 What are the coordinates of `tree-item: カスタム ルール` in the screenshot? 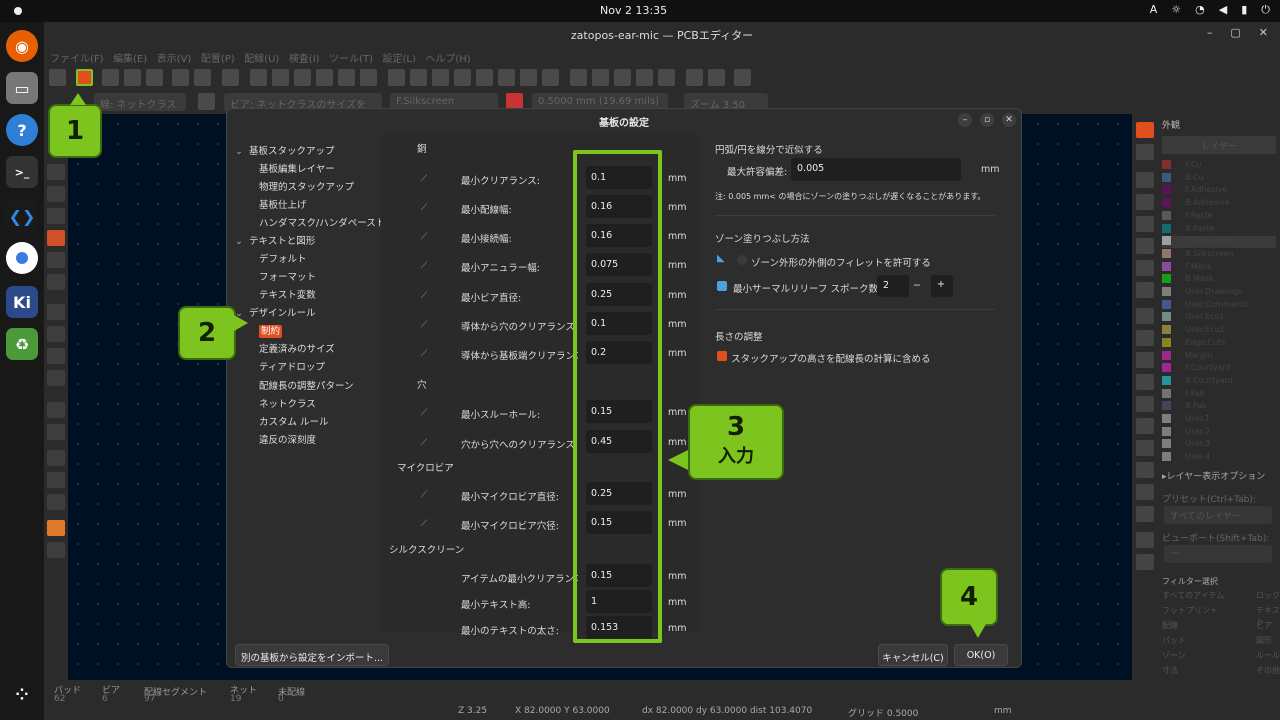 It's located at (294, 421).